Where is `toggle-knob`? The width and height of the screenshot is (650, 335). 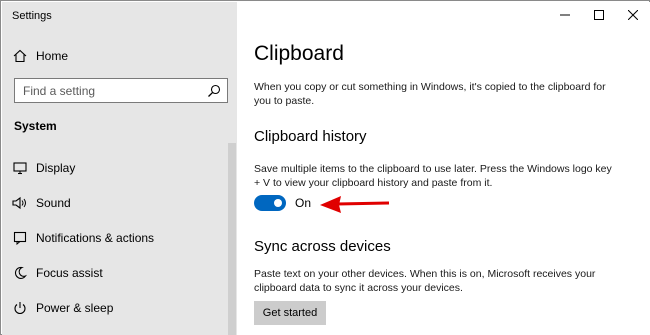 toggle-knob is located at coordinates (278, 203).